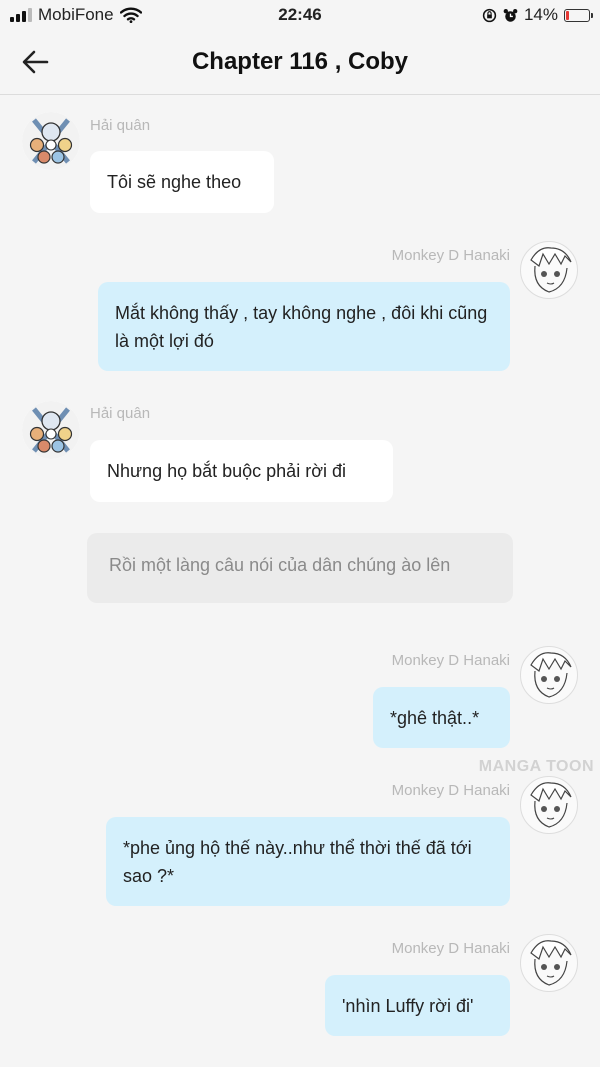 The image size is (600, 1067). I want to click on page-title: Chapter 116 , Coby, so click(300, 61).